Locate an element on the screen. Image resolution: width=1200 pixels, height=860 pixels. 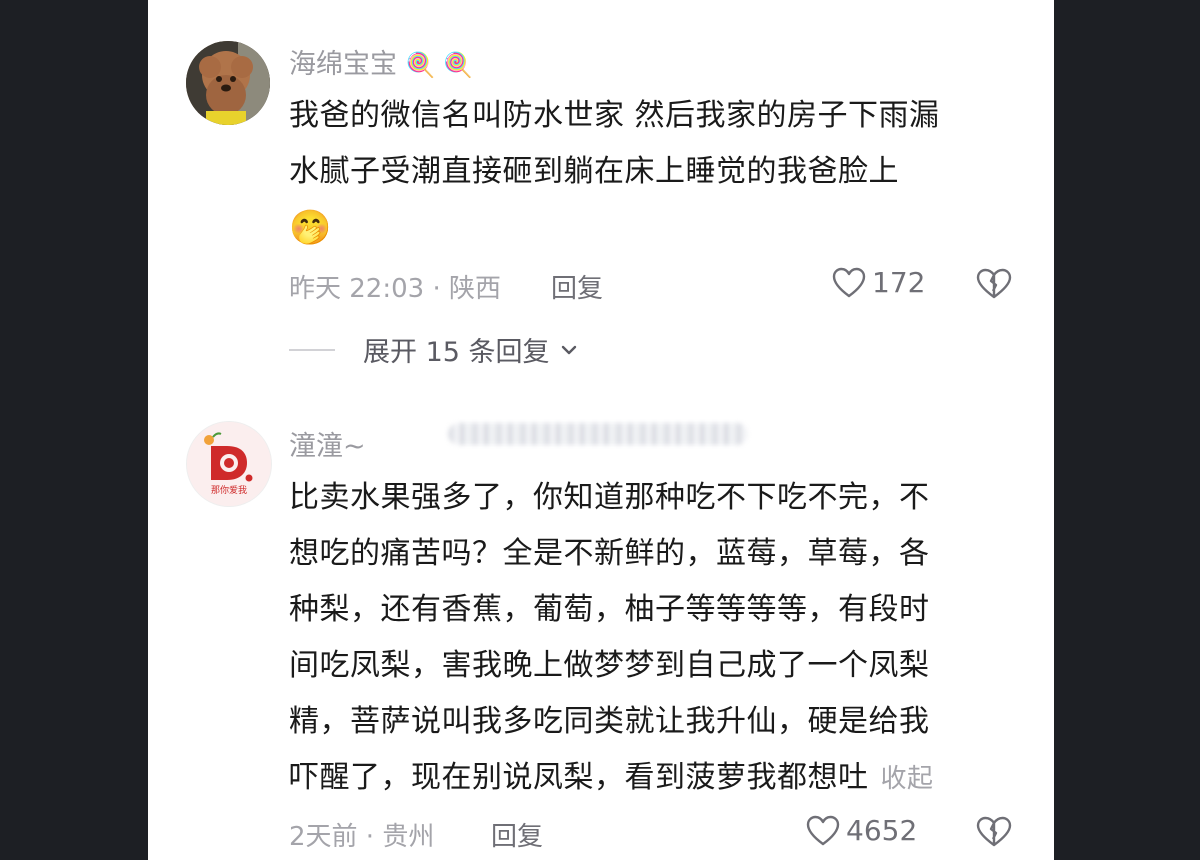
comment-line: 想吃的痛苦吗？全是不新鲜的，蓝莓，草莓，各 is located at coordinates (609, 553).